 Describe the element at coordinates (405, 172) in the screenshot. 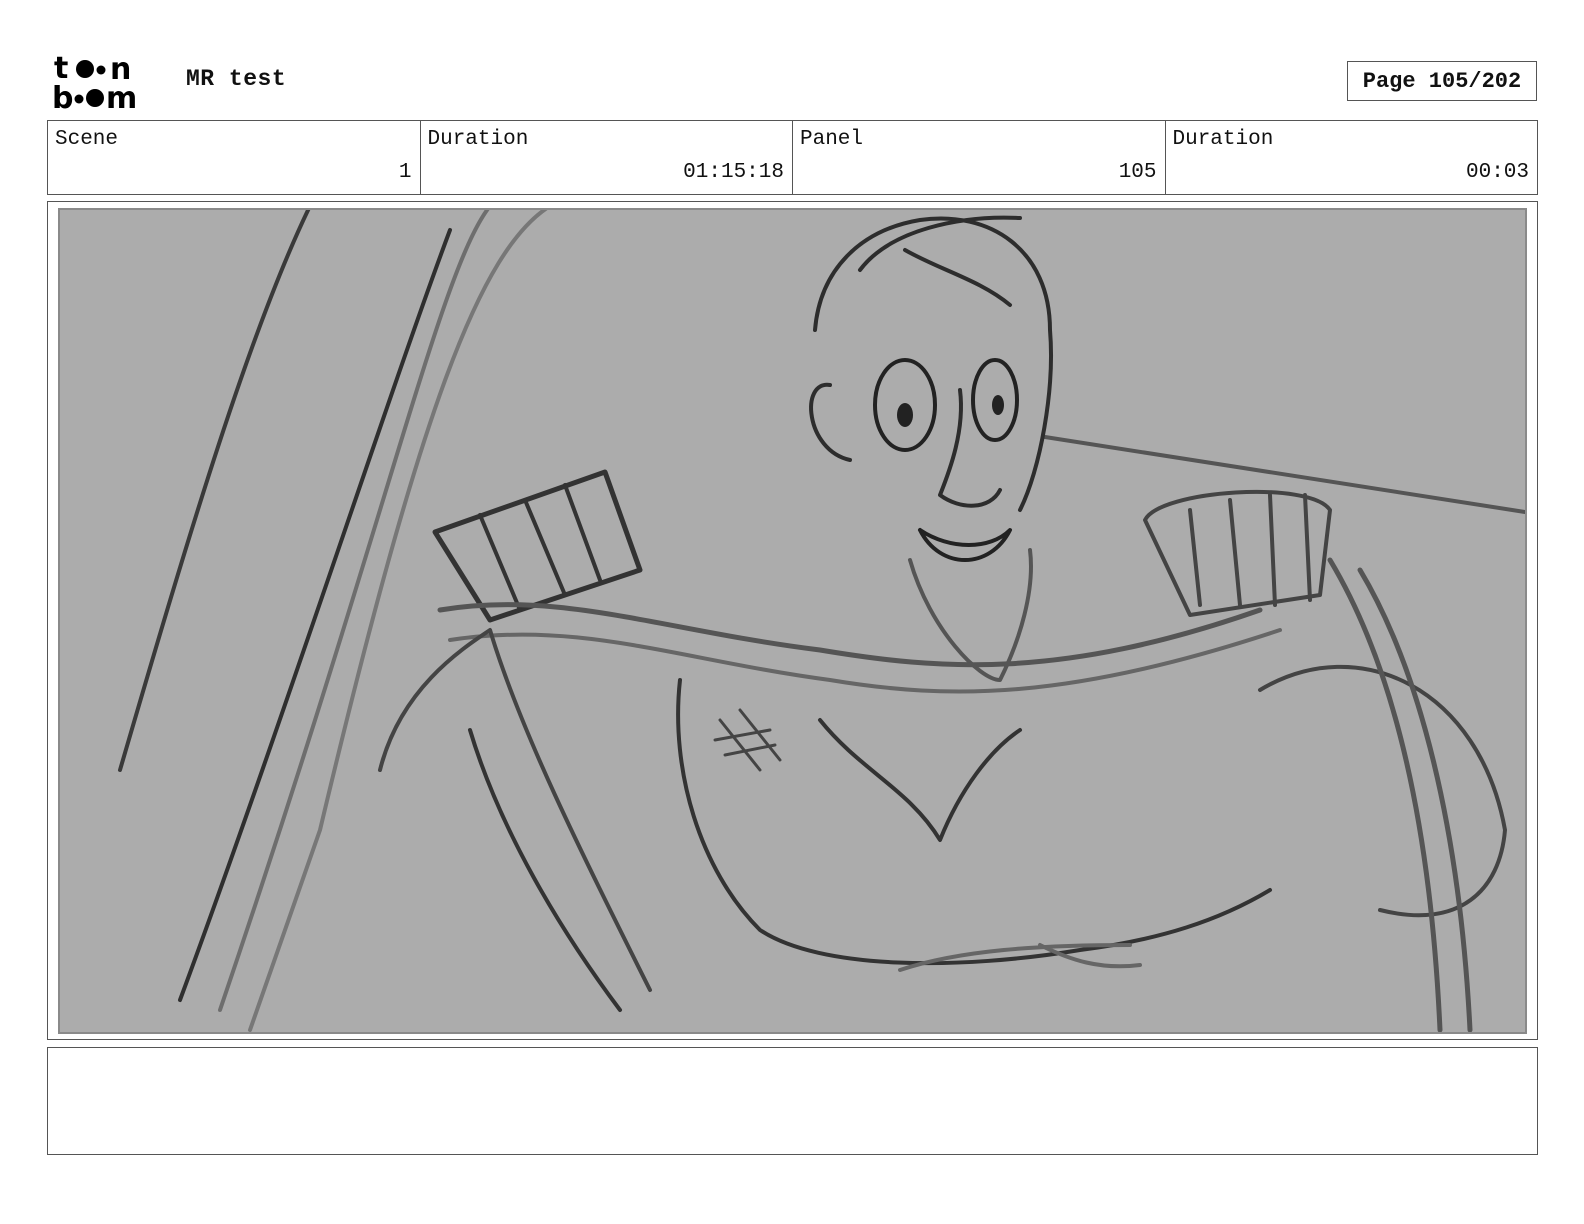

I see `scene-value: 1` at that location.